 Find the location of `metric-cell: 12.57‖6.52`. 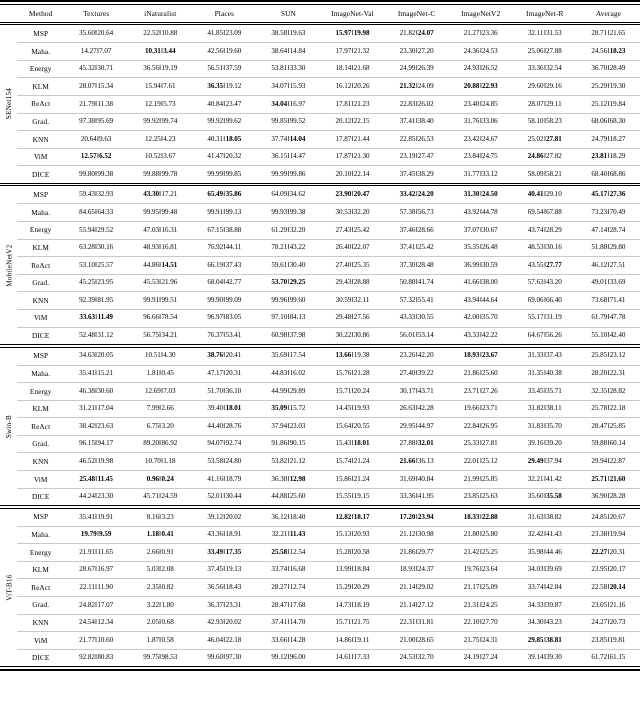

metric-cell: 12.57‖6.52 is located at coordinates (96, 156).